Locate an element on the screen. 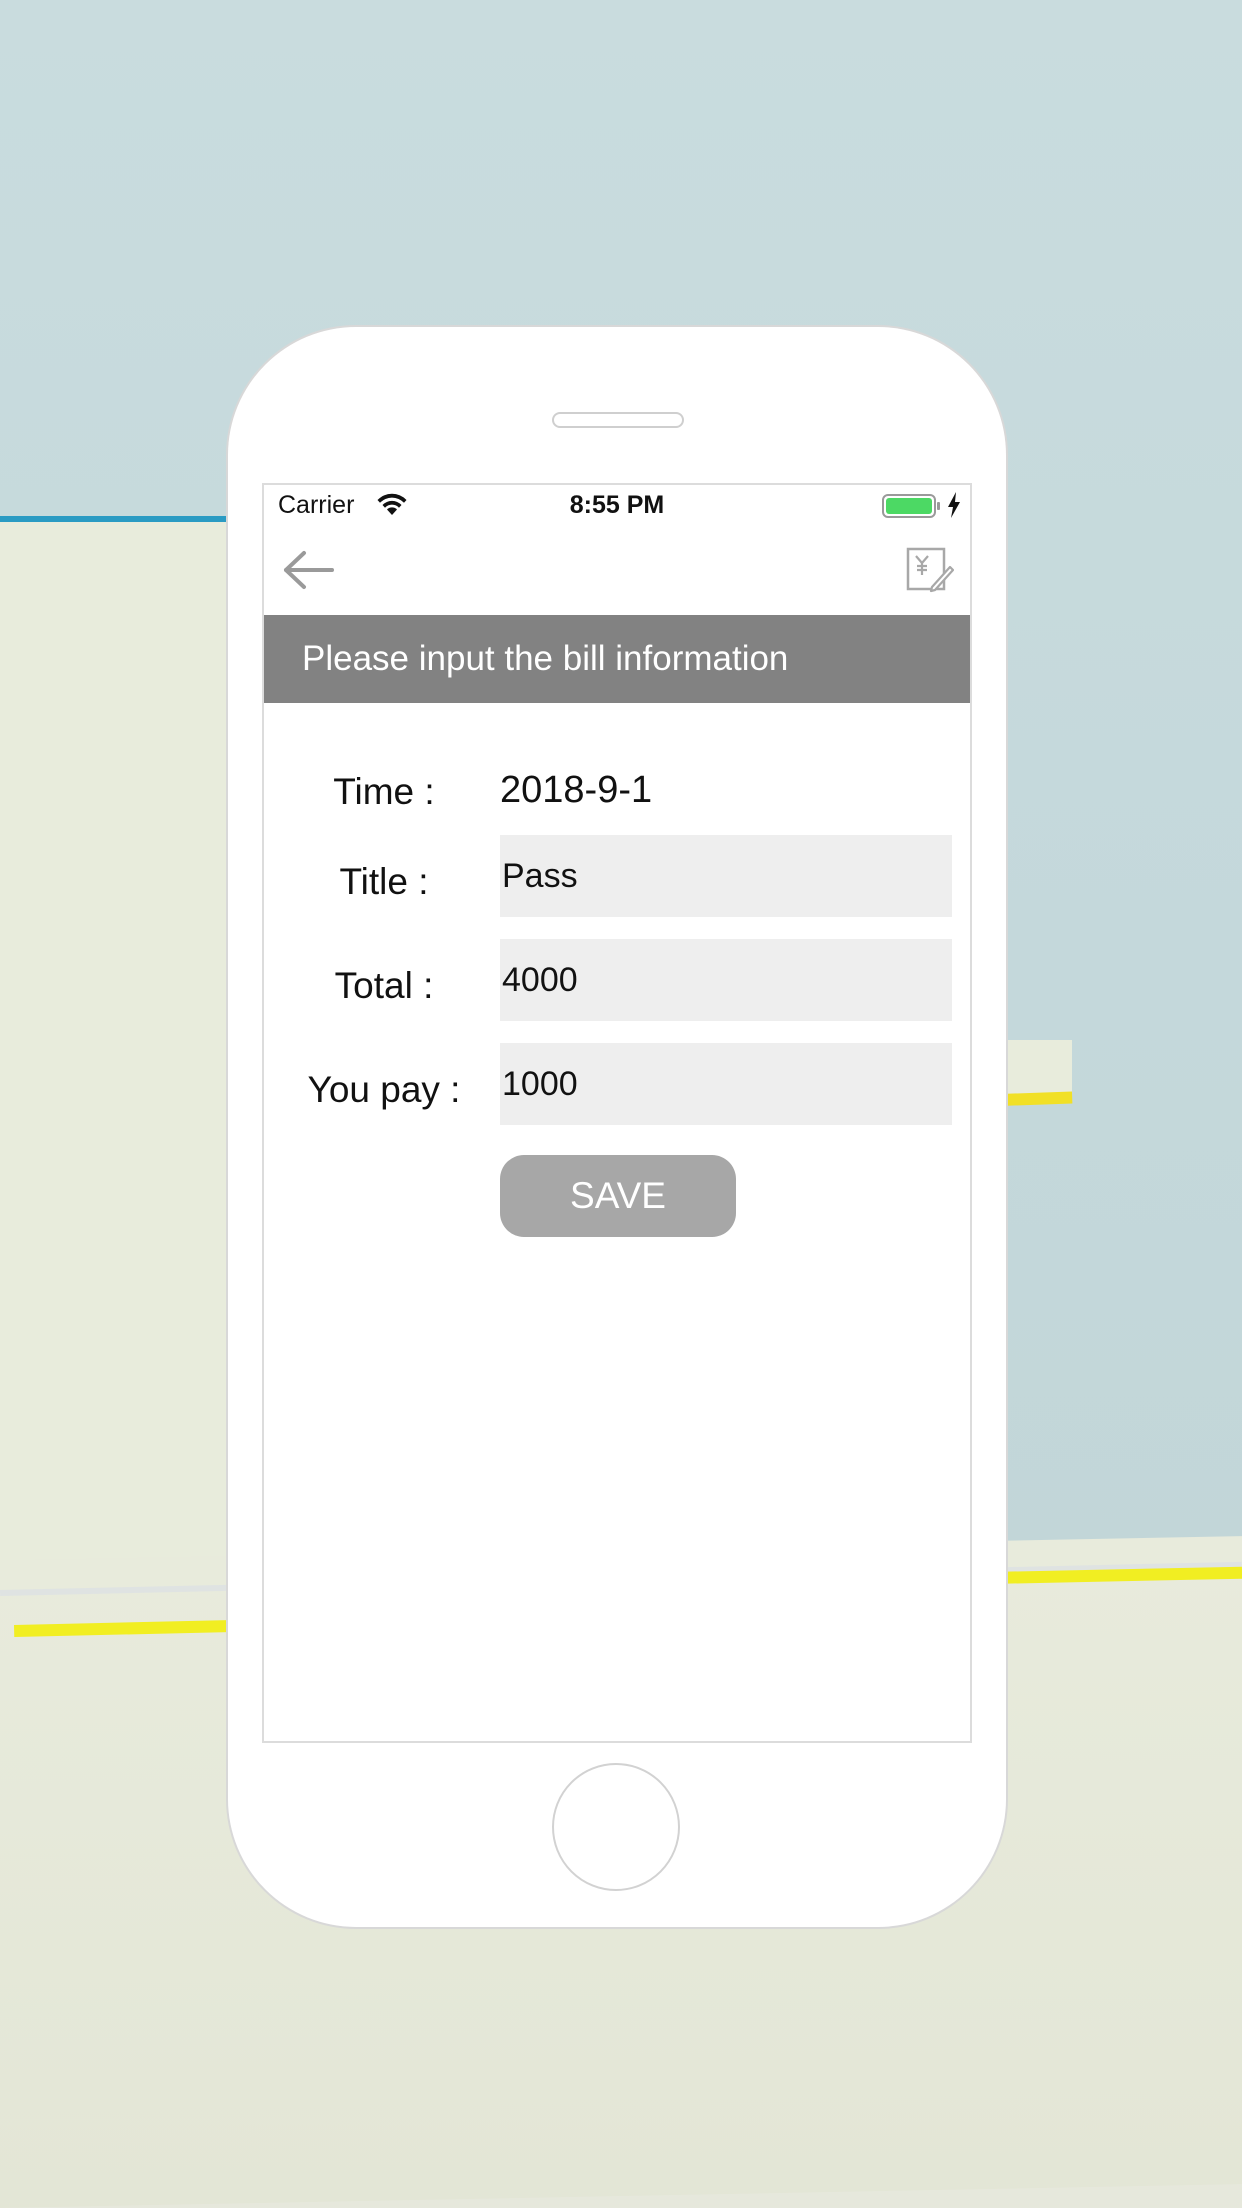 Image resolution: width=1242 pixels, height=2208 pixels. phone-speaker is located at coordinates (618, 420).